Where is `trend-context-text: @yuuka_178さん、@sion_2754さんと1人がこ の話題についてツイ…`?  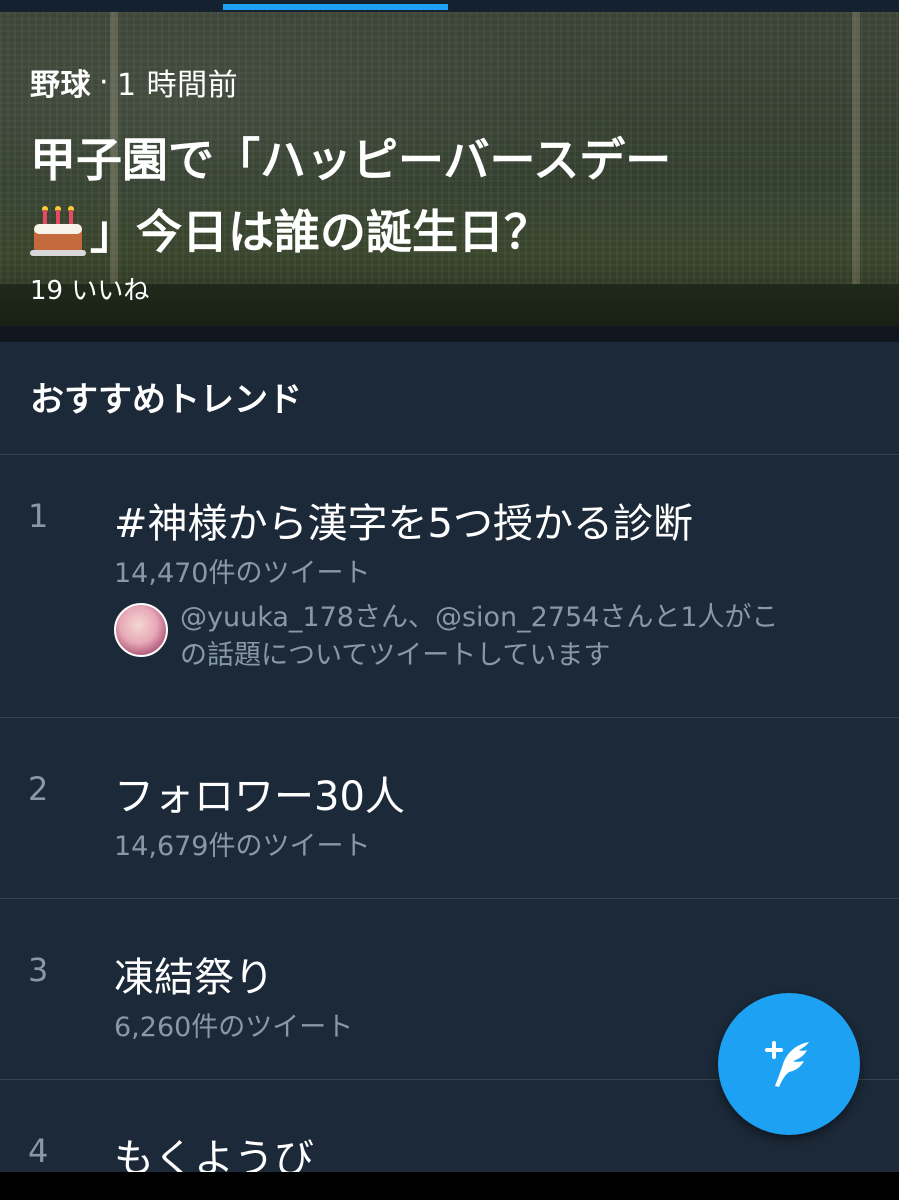
trend-context-text: @yuuka_178さん、@sion_2754さんと1人がこ の話題についてツイ… is located at coordinates (525, 637).